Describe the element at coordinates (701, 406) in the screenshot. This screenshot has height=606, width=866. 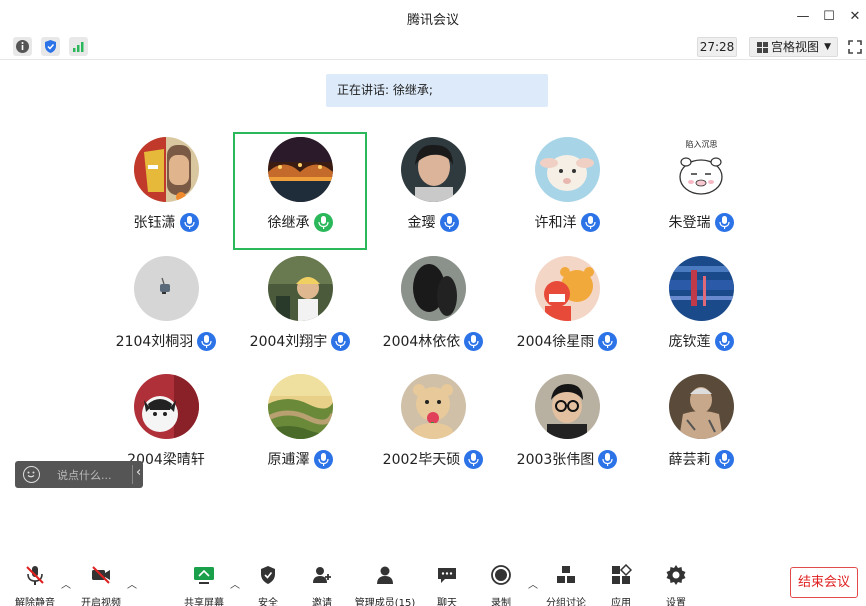
I see `tattoo-man-avatar` at that location.